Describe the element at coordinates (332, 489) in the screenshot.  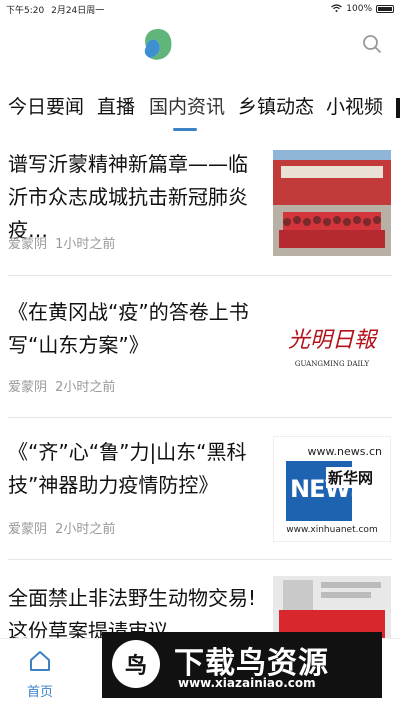
I see `news-thumbnail: www.news.cn NEWS 新华网 www.xinhuanet.com` at that location.